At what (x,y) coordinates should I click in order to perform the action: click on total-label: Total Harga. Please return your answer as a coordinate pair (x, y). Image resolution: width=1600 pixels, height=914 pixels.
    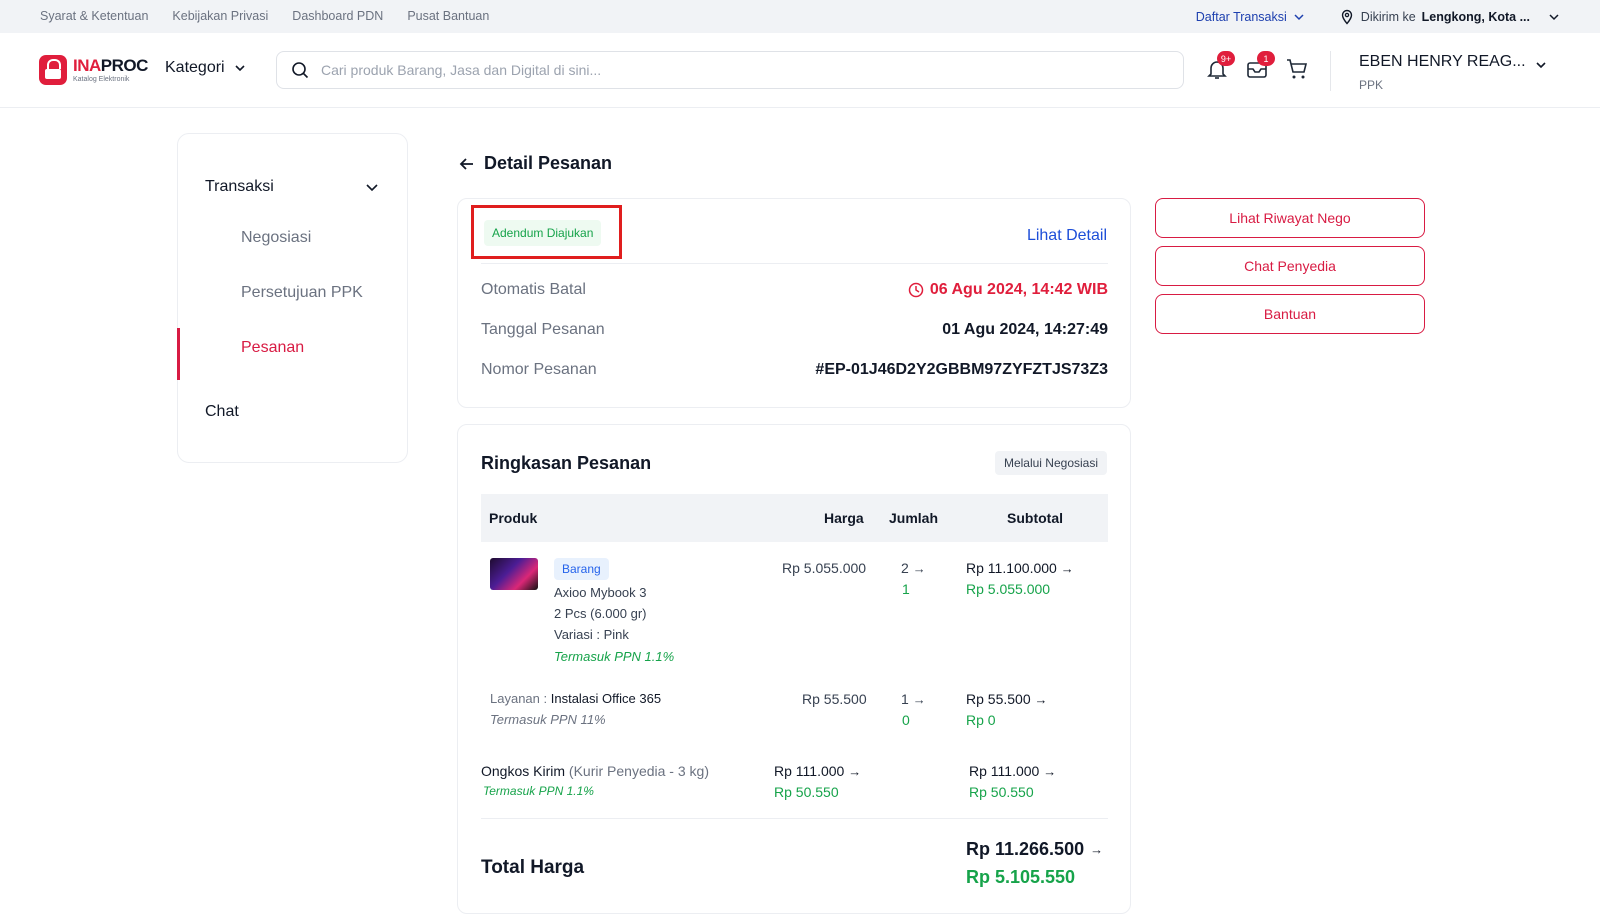
    Looking at the image, I should click on (533, 867).